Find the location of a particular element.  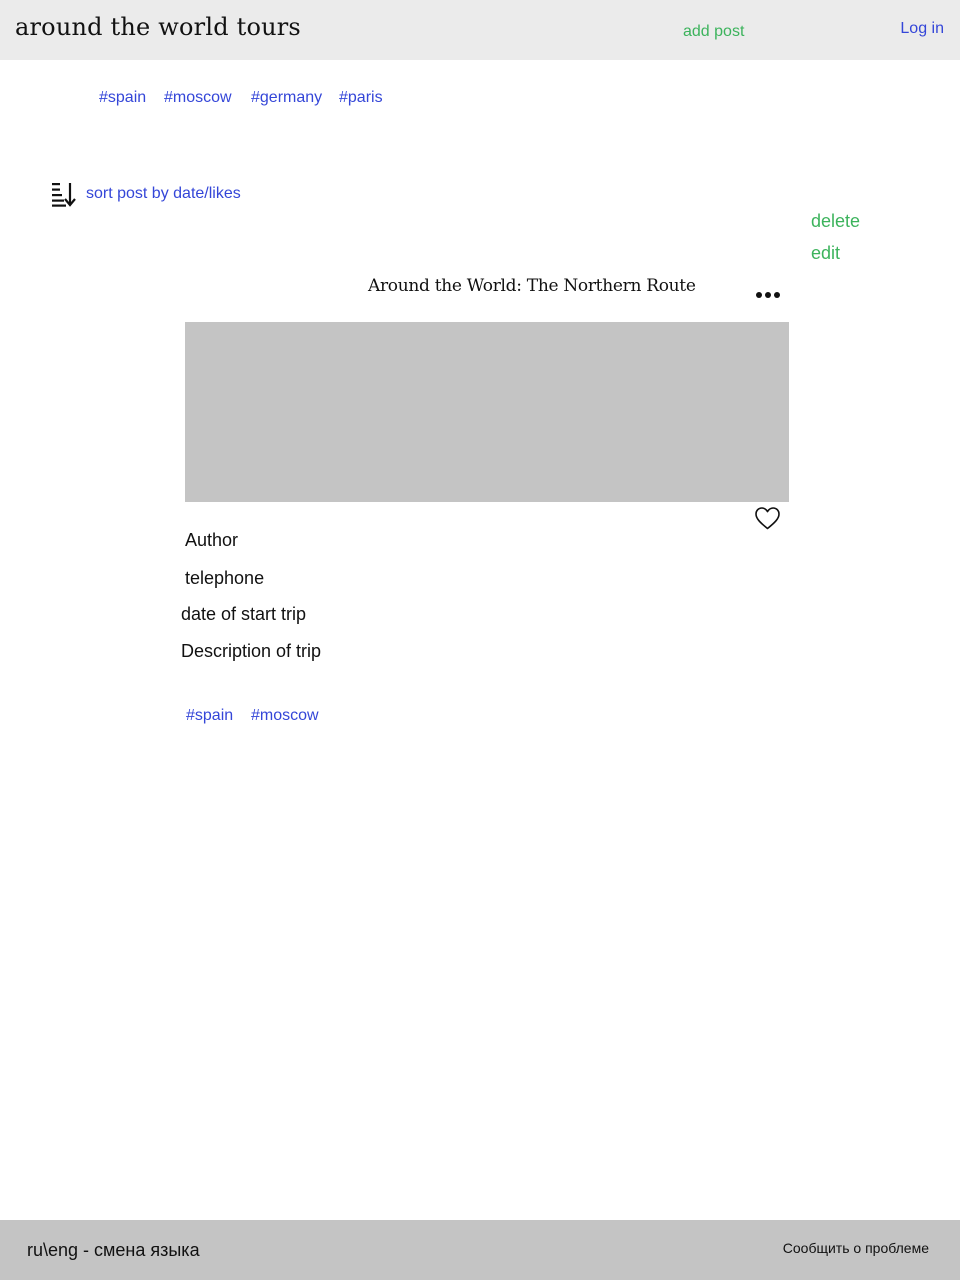

add-post-link: add post is located at coordinates (713, 32).